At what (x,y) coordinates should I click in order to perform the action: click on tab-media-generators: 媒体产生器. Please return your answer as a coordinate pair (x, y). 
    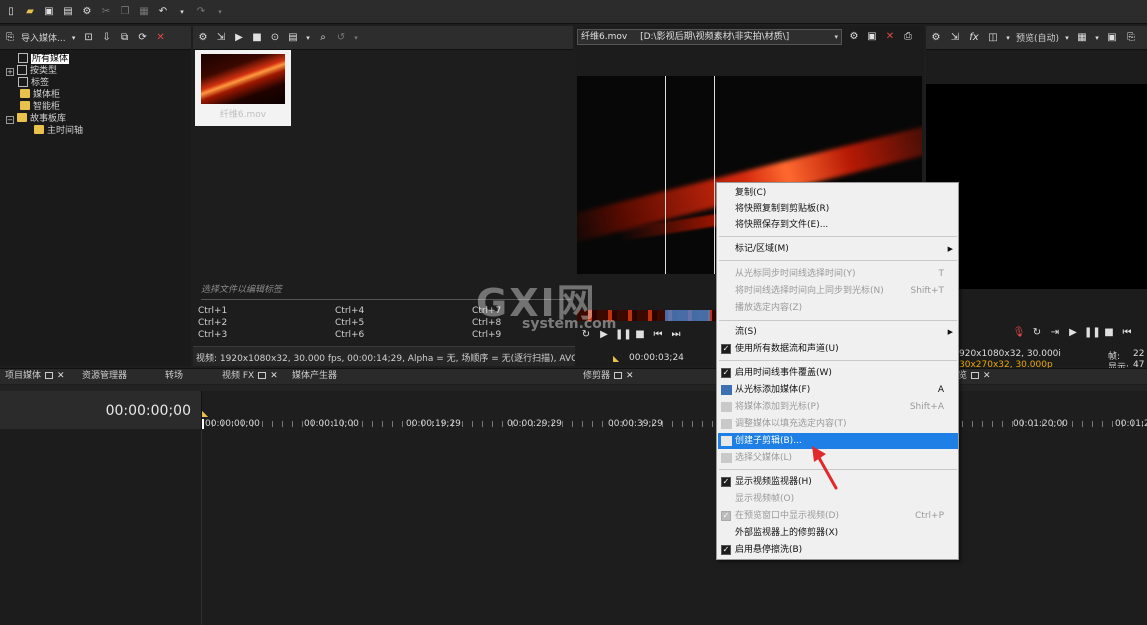
    Looking at the image, I should click on (314, 376).